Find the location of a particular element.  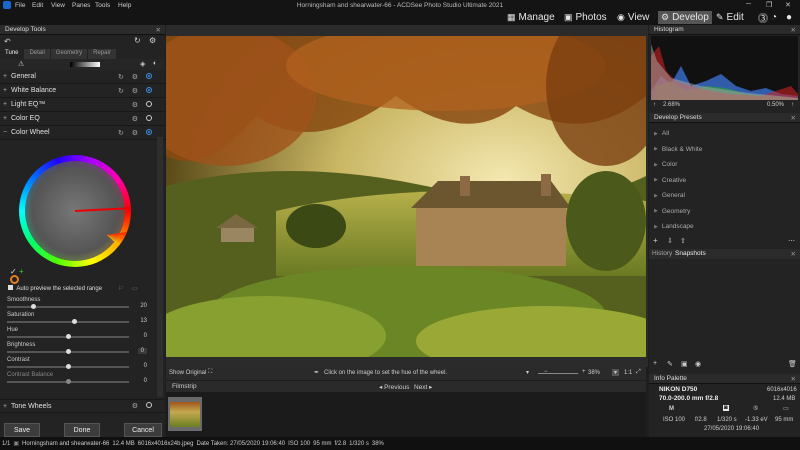

actual-size-button: 1:1 is located at coordinates (628, 373).